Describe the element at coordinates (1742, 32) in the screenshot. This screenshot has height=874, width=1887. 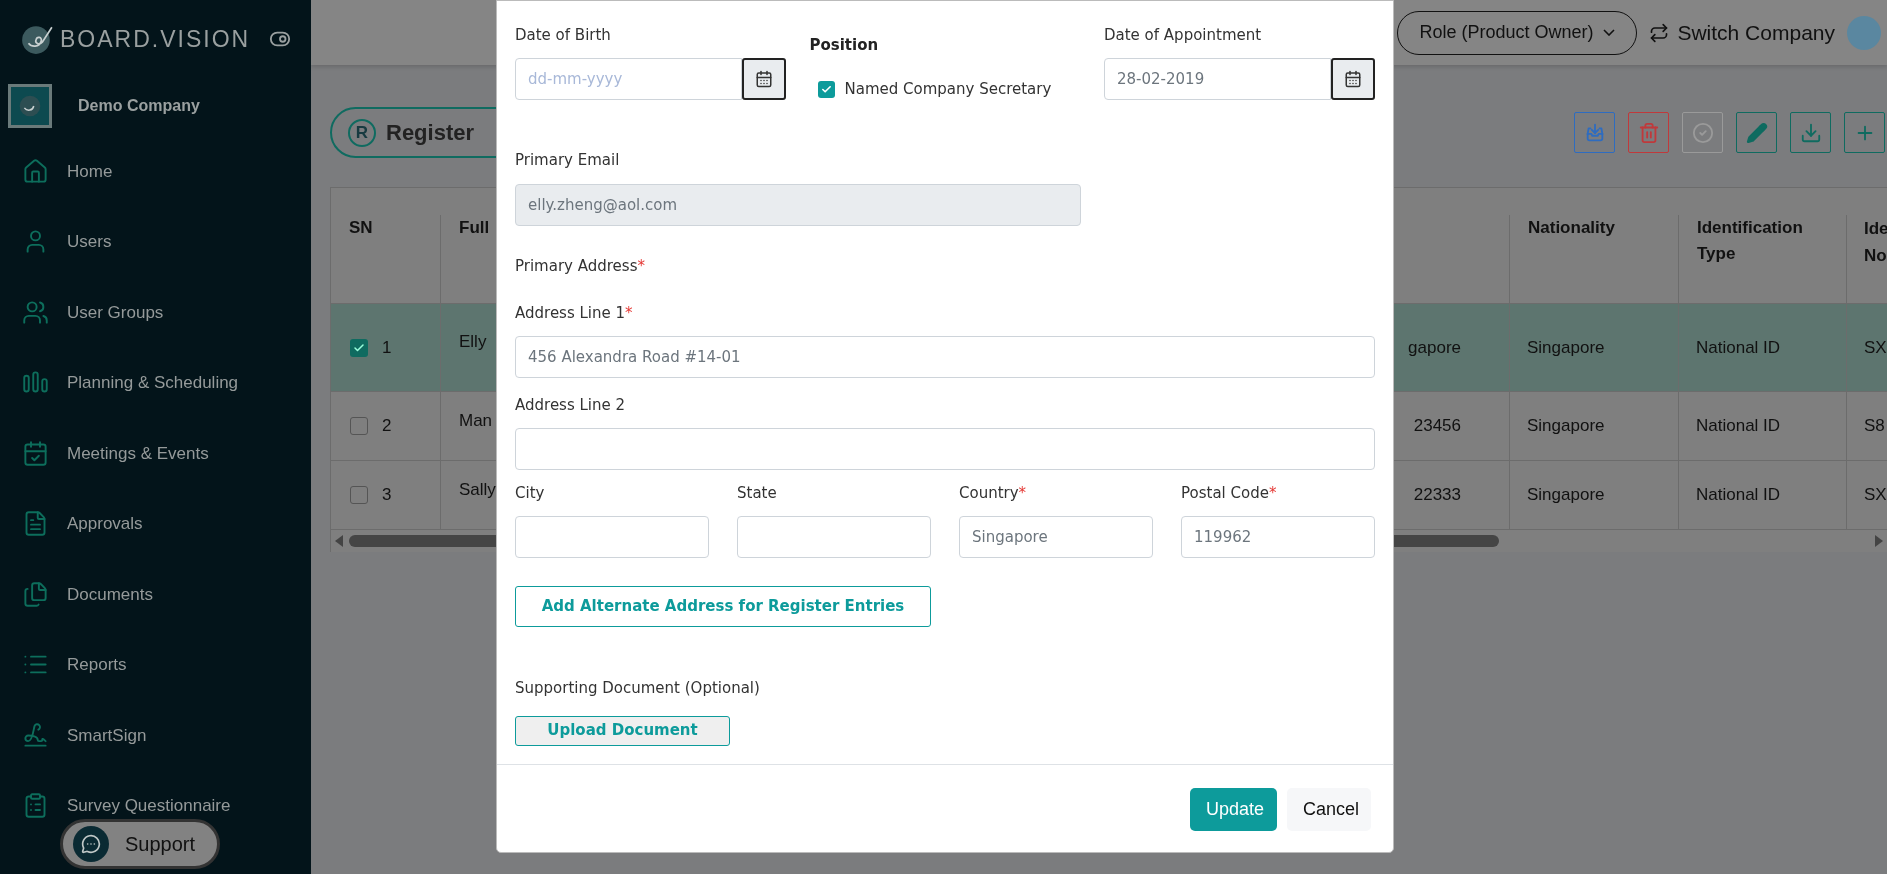
I see `switch-company-button: Switch Company` at that location.